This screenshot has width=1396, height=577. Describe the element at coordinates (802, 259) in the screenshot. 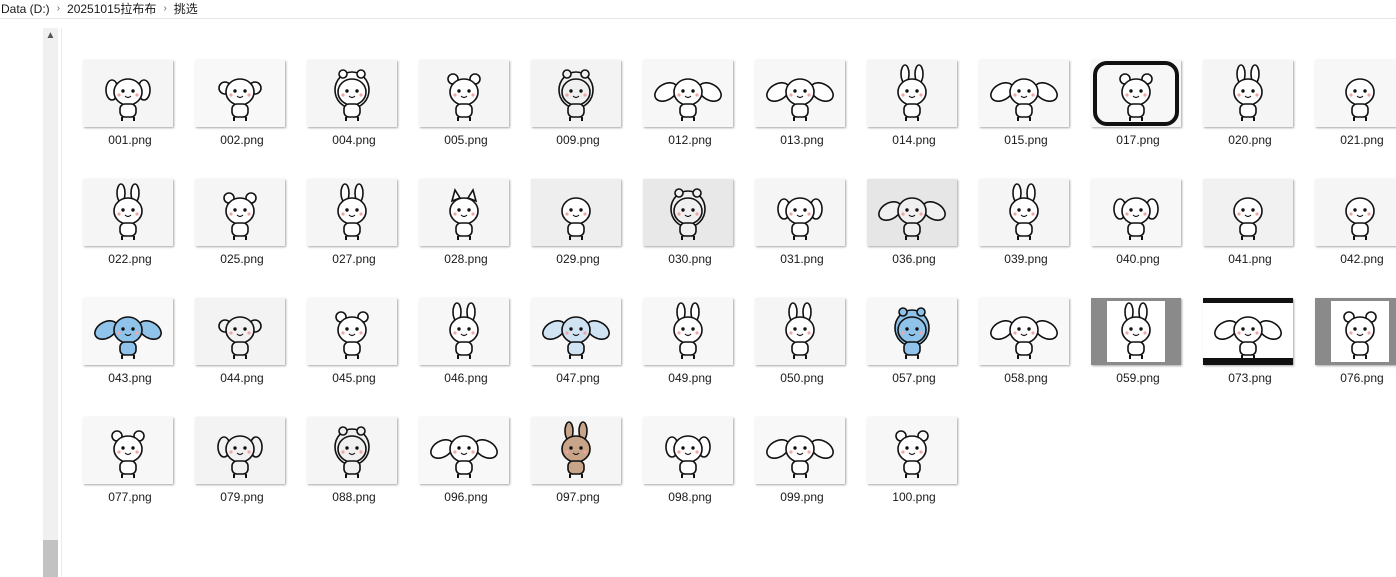

I see `file-name-label: 031.png` at that location.